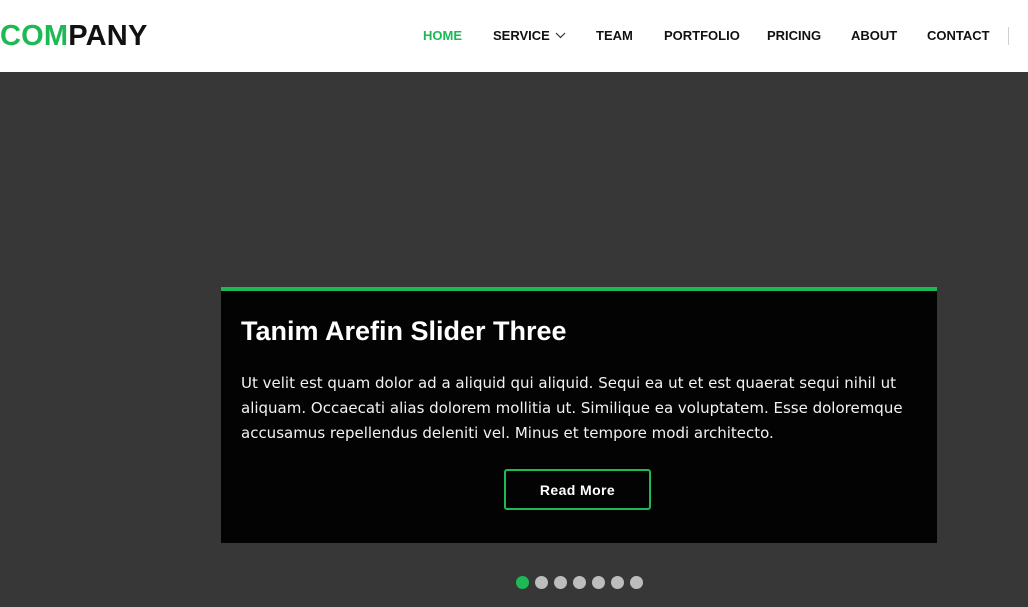 The height and width of the screenshot is (607, 1028). Describe the element at coordinates (874, 36) in the screenshot. I see `nav-about: ABOUT` at that location.